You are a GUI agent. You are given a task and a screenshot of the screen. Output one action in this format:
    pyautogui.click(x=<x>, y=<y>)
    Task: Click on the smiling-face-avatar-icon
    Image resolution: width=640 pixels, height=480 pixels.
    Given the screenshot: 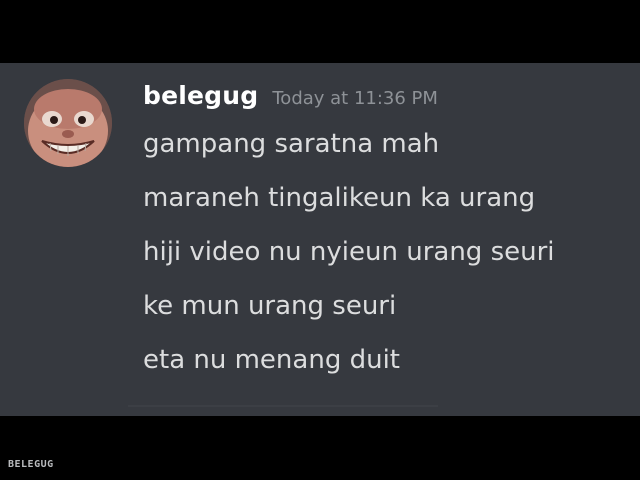 What is the action you would take?
    pyautogui.click(x=68, y=123)
    